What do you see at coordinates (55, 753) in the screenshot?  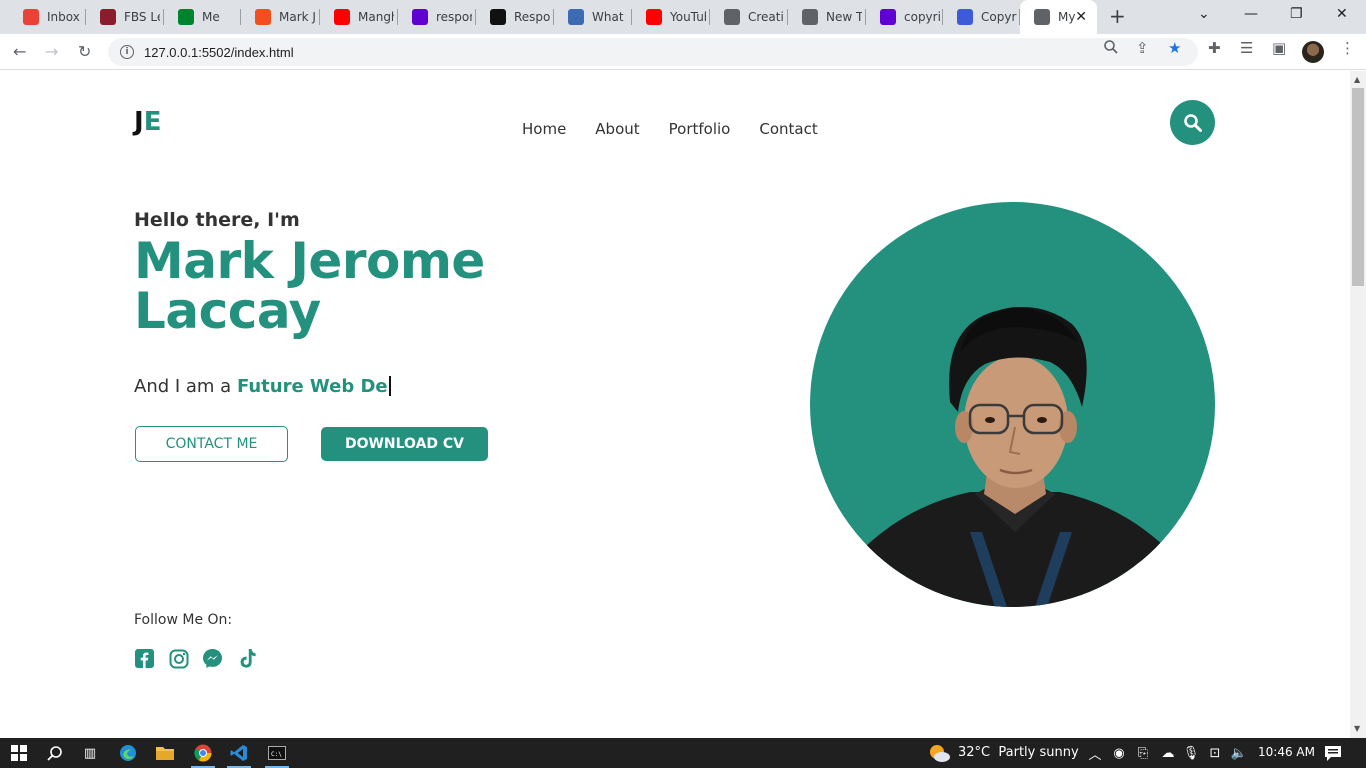 I see `search-taskbar-icon` at bounding box center [55, 753].